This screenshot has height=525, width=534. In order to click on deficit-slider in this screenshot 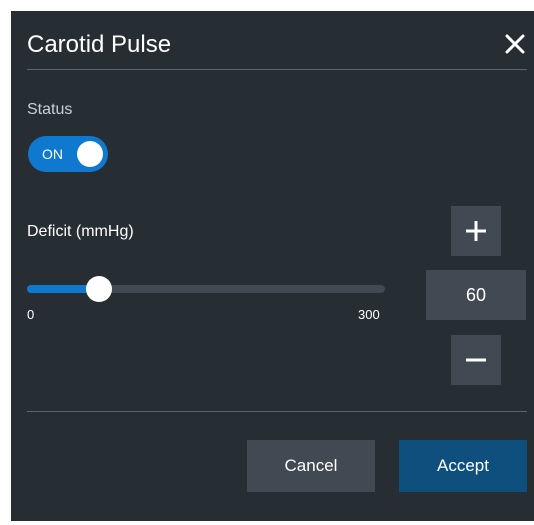, I will do `click(206, 289)`.